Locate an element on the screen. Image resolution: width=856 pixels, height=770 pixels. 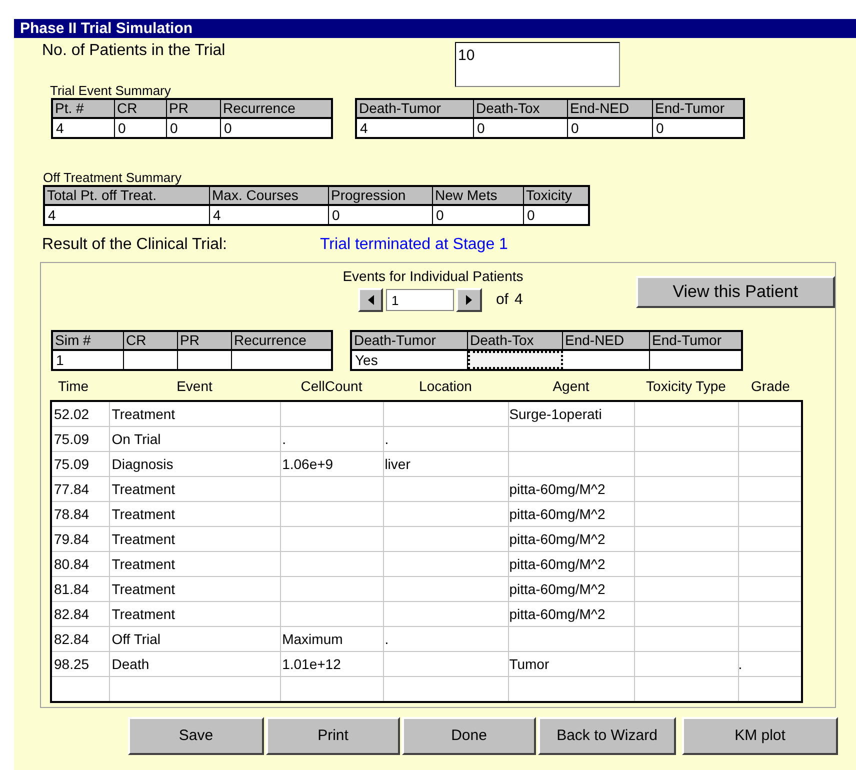
previous-button is located at coordinates (371, 300).